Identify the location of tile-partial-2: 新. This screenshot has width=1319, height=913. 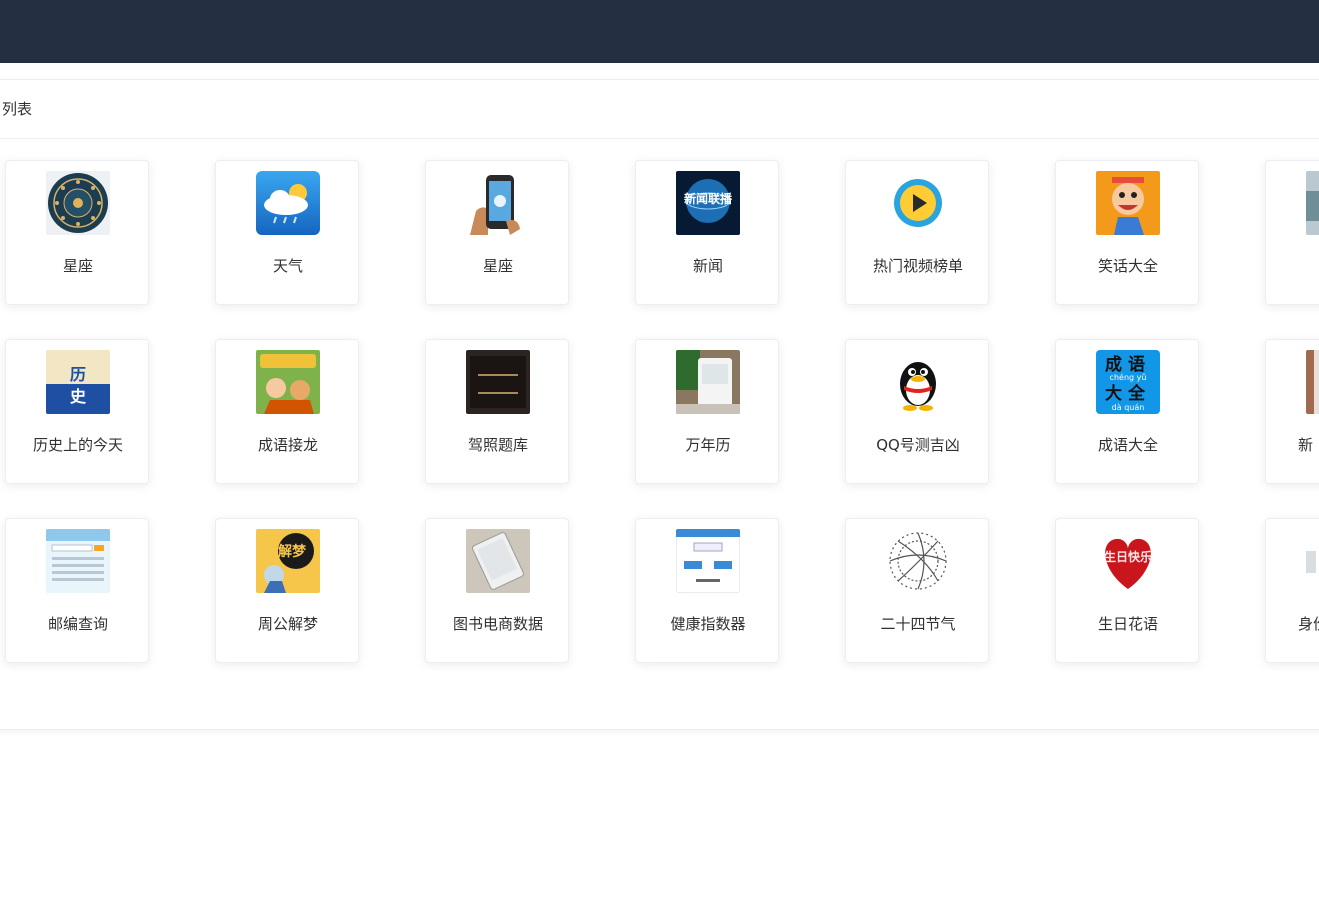
(1292, 411).